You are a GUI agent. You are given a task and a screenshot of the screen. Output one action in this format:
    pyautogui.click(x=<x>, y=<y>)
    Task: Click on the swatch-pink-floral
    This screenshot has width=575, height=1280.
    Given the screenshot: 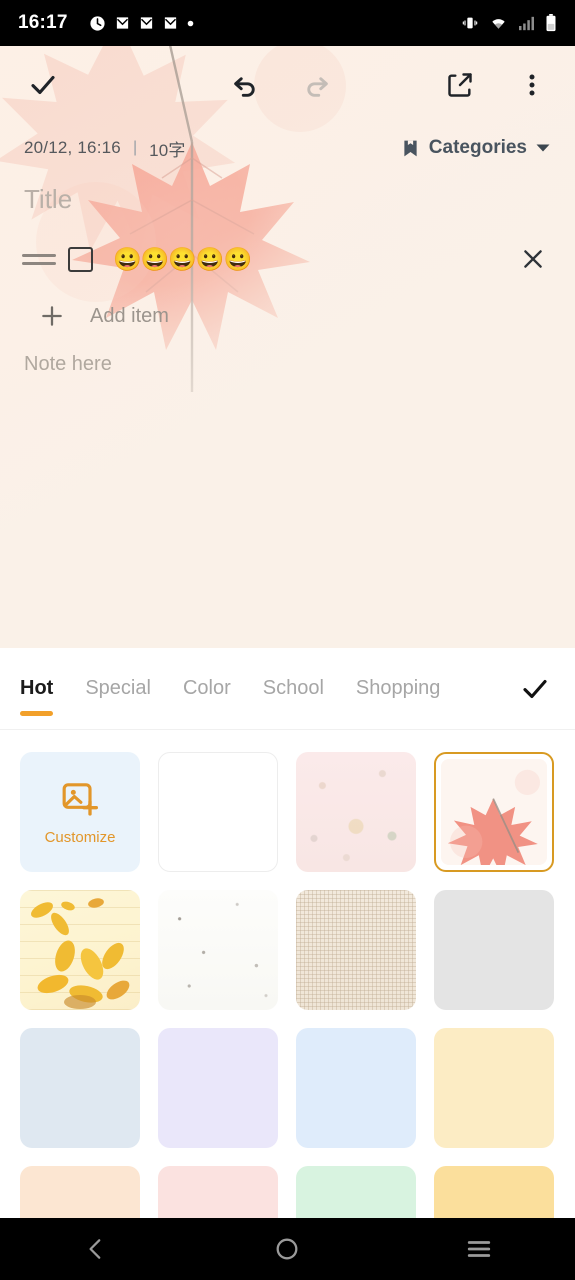 What is the action you would take?
    pyautogui.click(x=356, y=812)
    